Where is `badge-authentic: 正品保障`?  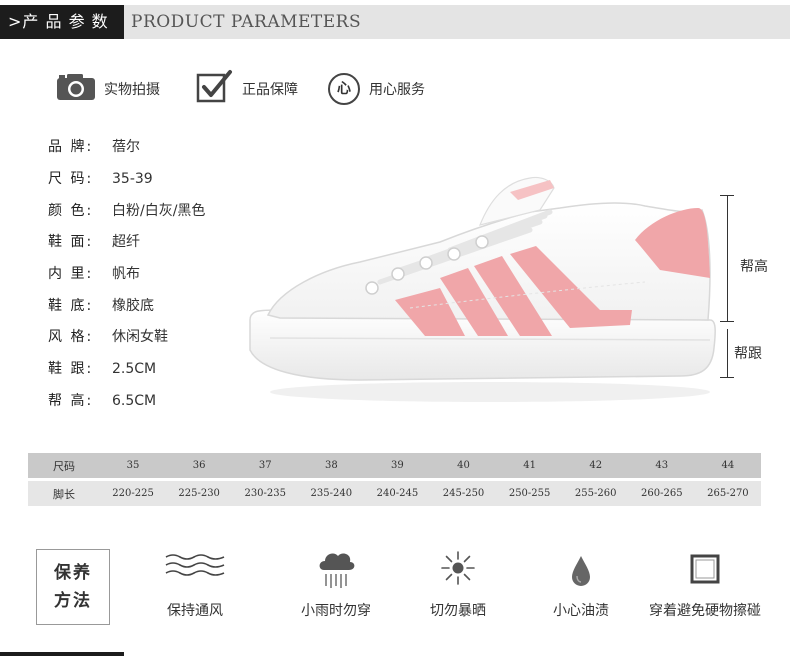 badge-authentic: 正品保障 is located at coordinates (247, 89).